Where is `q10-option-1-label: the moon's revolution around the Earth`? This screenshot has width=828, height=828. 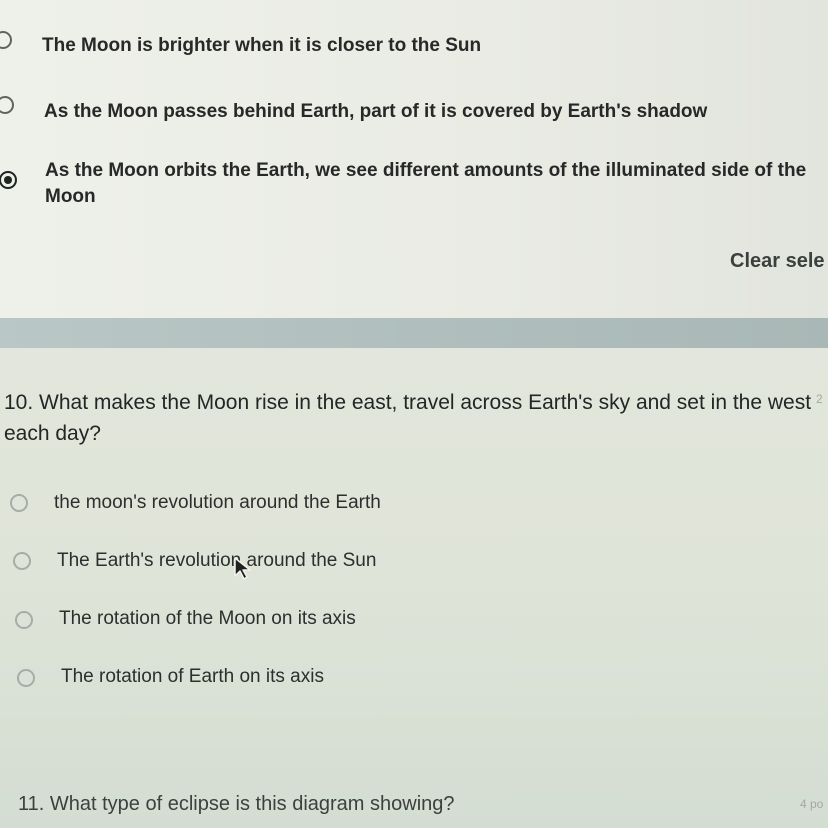 q10-option-1-label: the moon's revolution around the Earth is located at coordinates (217, 503).